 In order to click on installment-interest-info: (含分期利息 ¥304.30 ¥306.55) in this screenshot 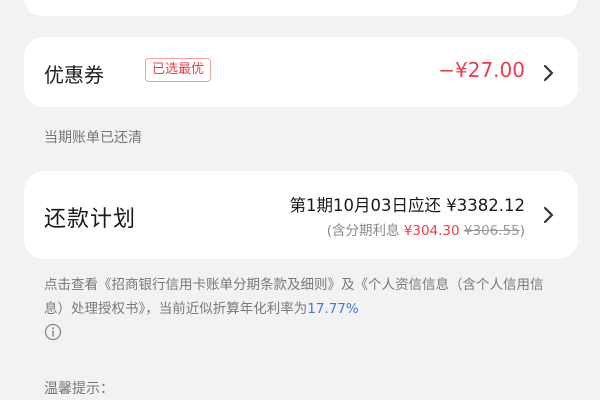, I will do `click(426, 229)`.